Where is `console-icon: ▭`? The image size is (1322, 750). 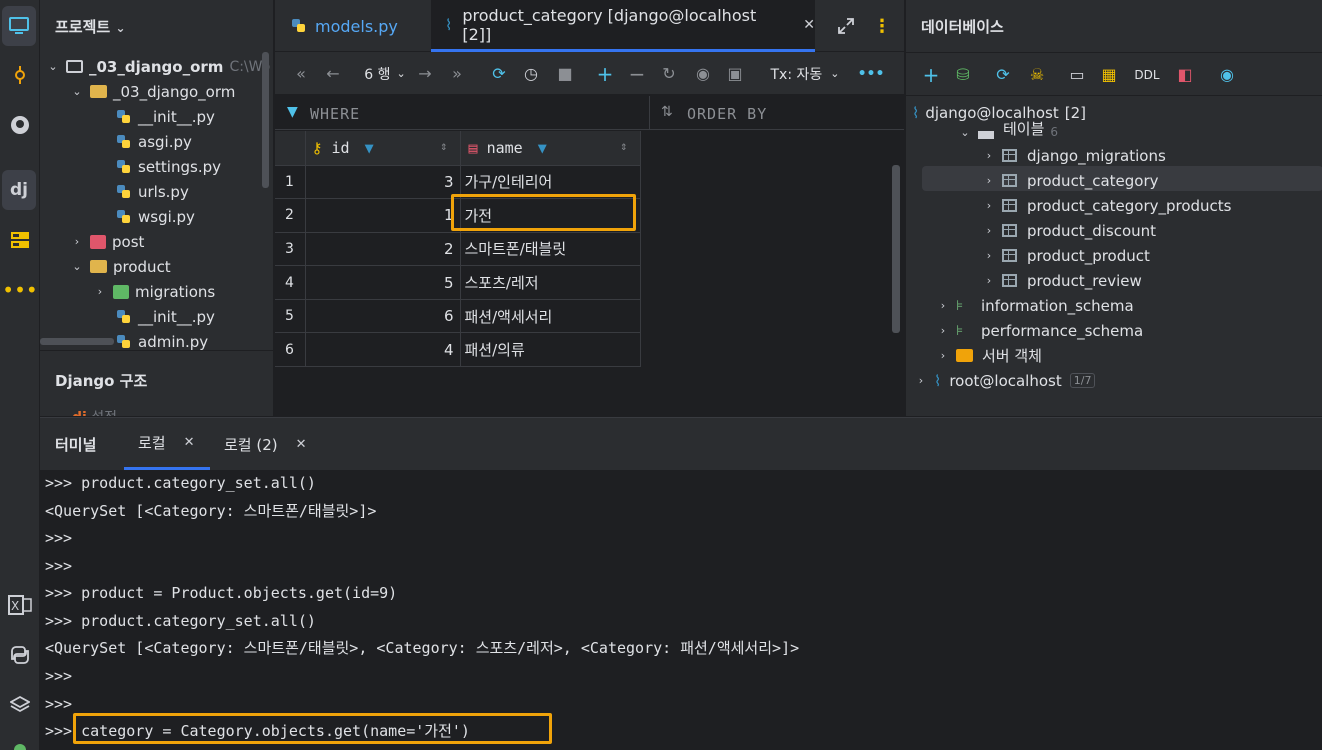 console-icon: ▭ is located at coordinates (1077, 74).